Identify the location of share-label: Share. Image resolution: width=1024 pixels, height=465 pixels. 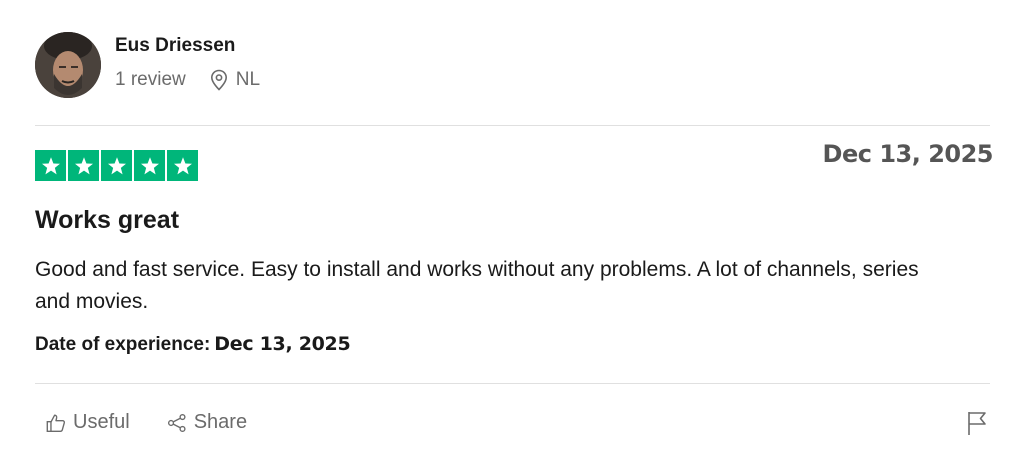
(220, 422).